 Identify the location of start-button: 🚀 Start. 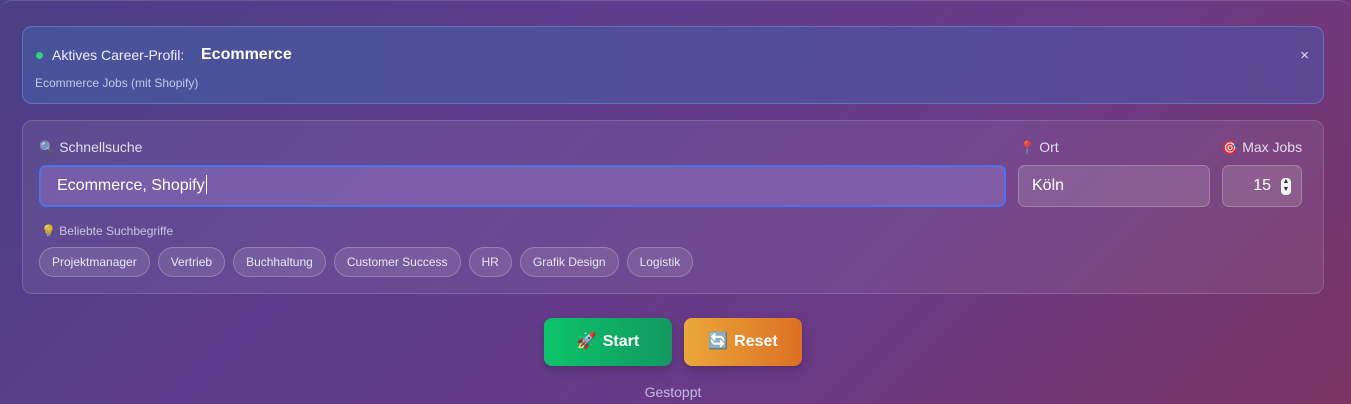
(608, 342).